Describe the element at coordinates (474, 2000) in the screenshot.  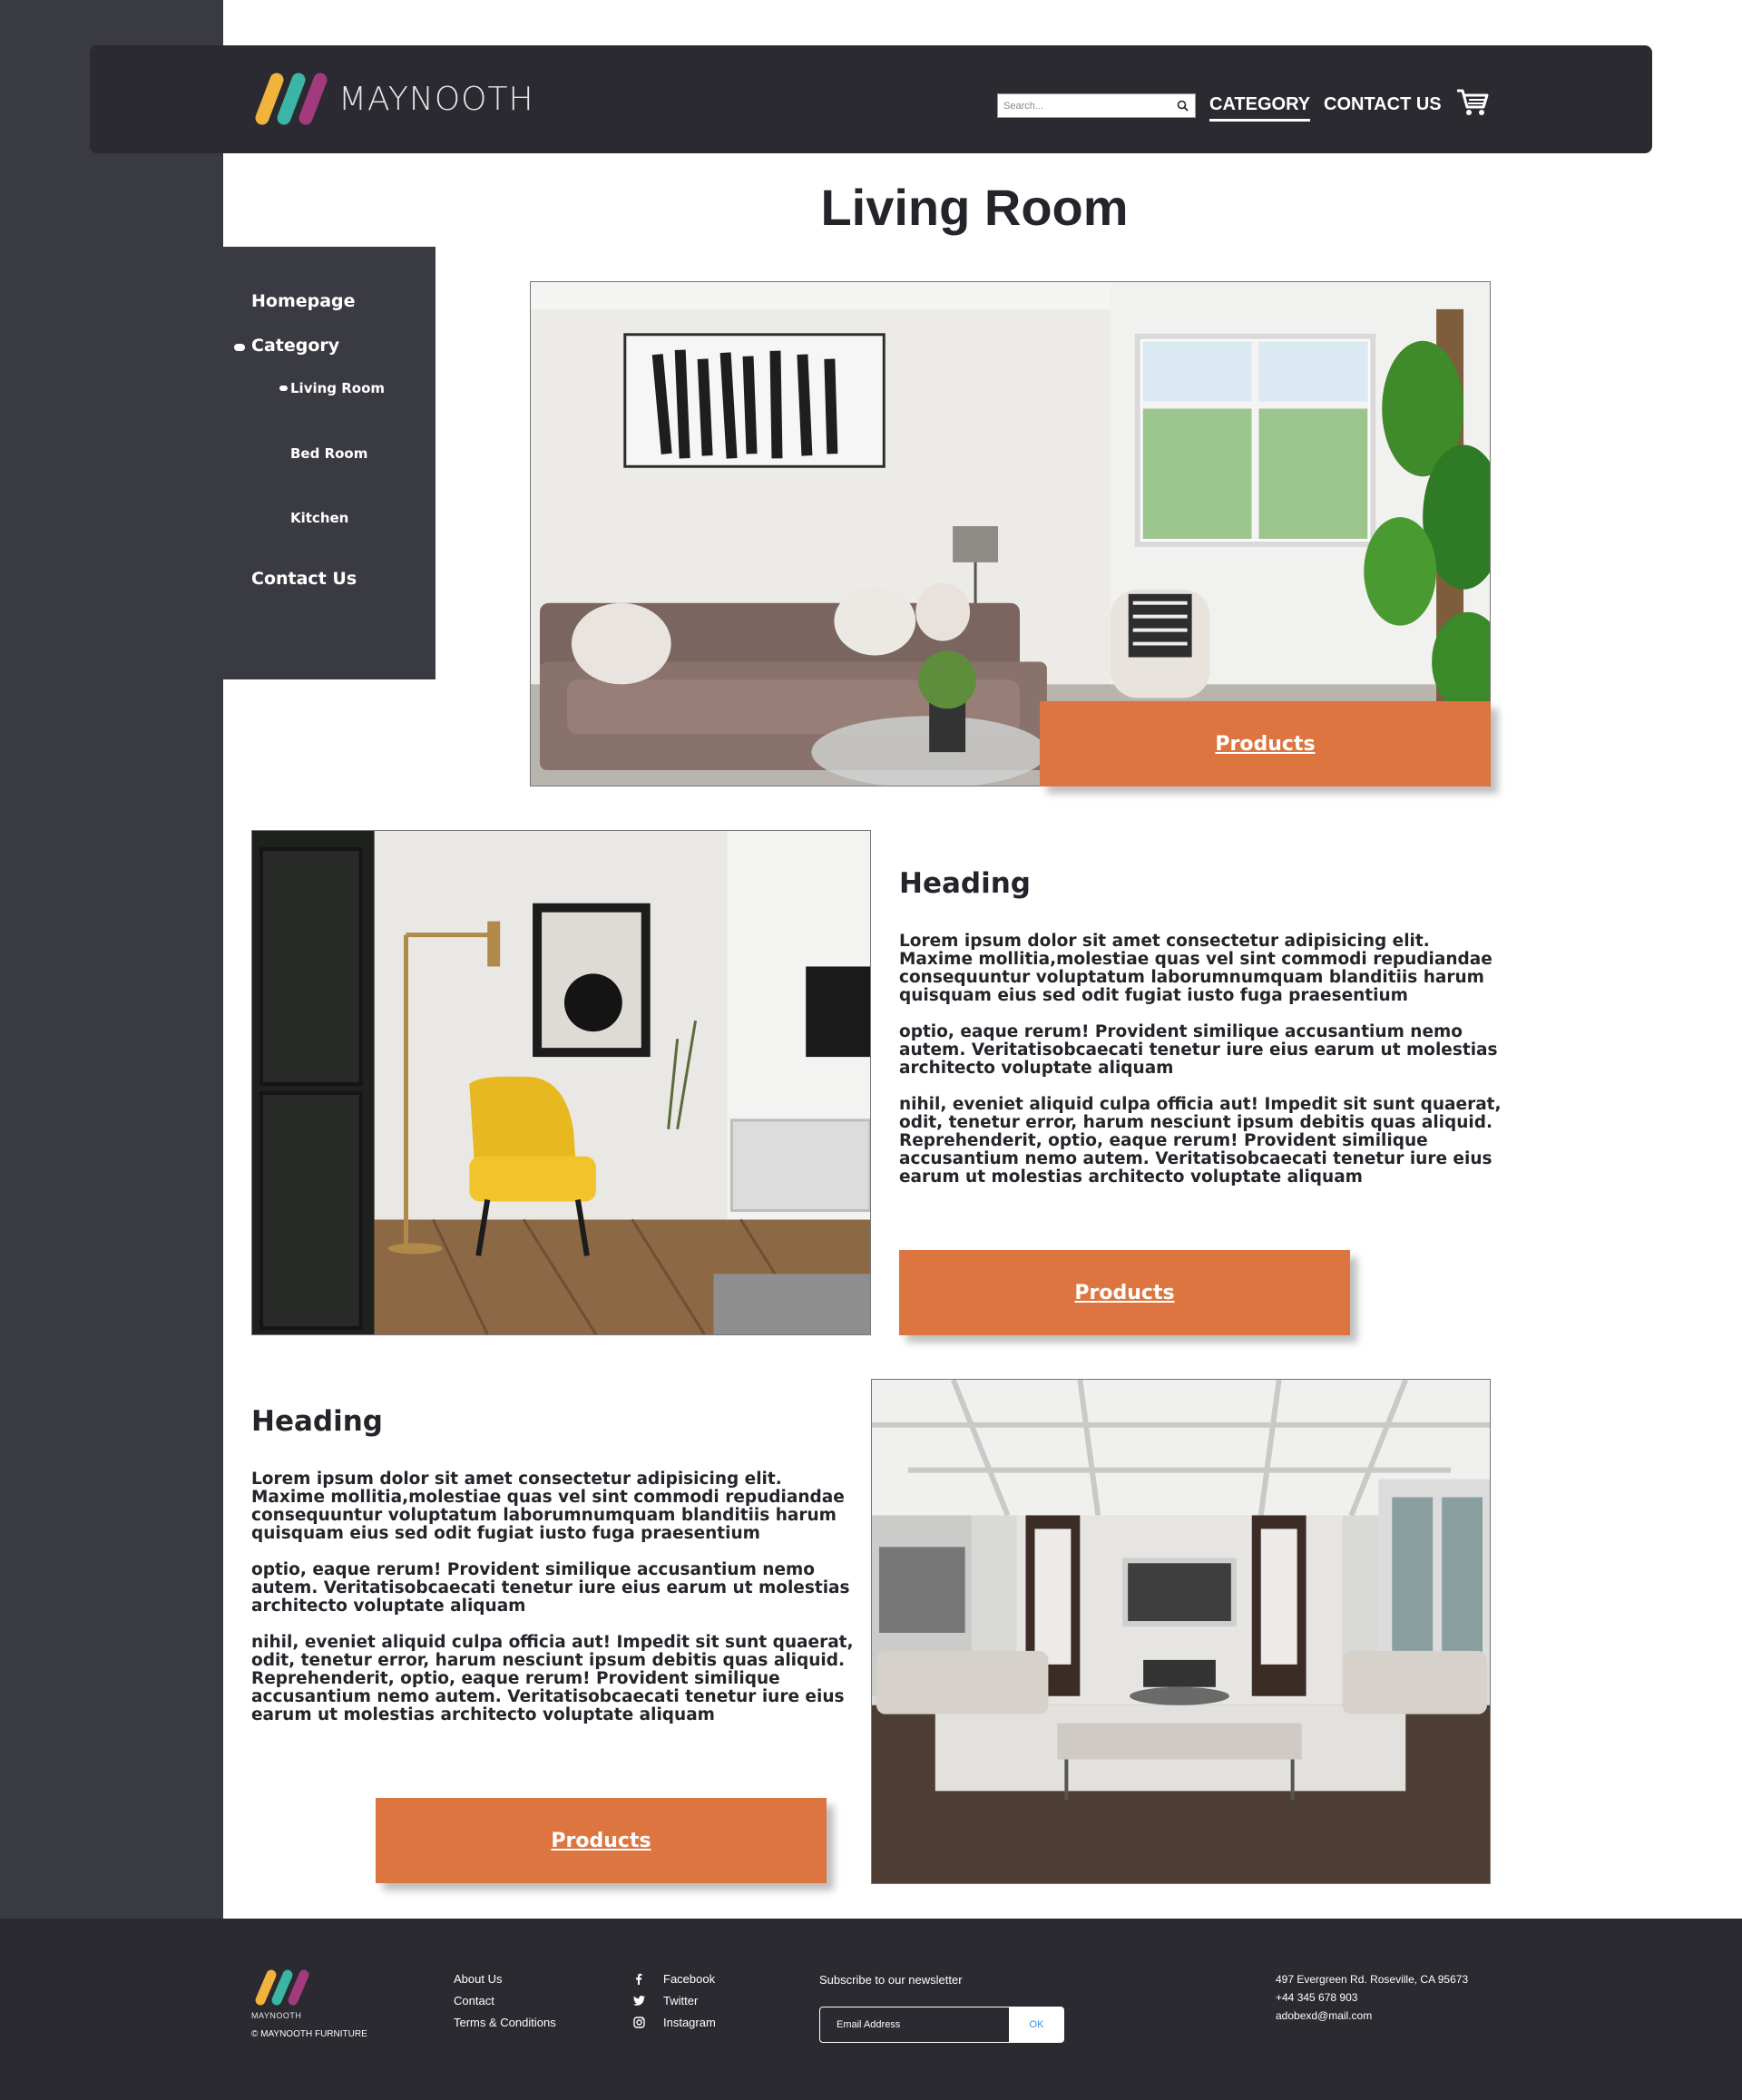
I see `footer-link-contact: Contact` at that location.